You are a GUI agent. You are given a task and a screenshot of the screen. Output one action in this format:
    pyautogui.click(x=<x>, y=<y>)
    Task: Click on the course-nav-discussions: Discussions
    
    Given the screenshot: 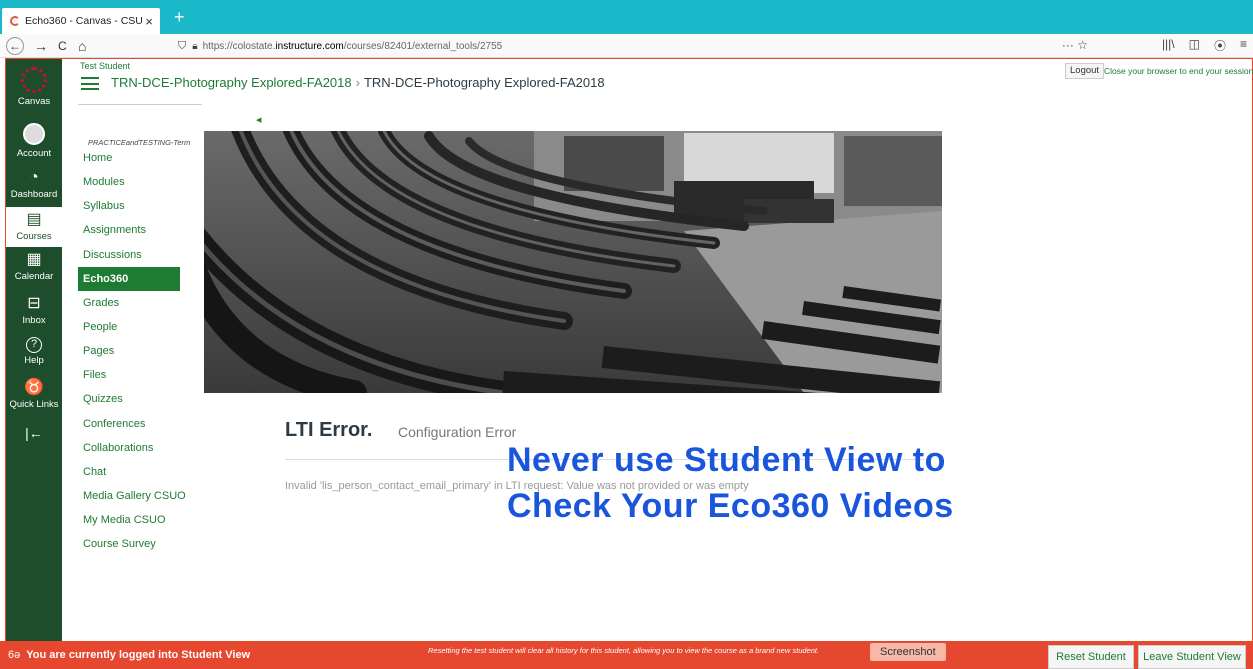 What is the action you would take?
    pyautogui.click(x=138, y=255)
    